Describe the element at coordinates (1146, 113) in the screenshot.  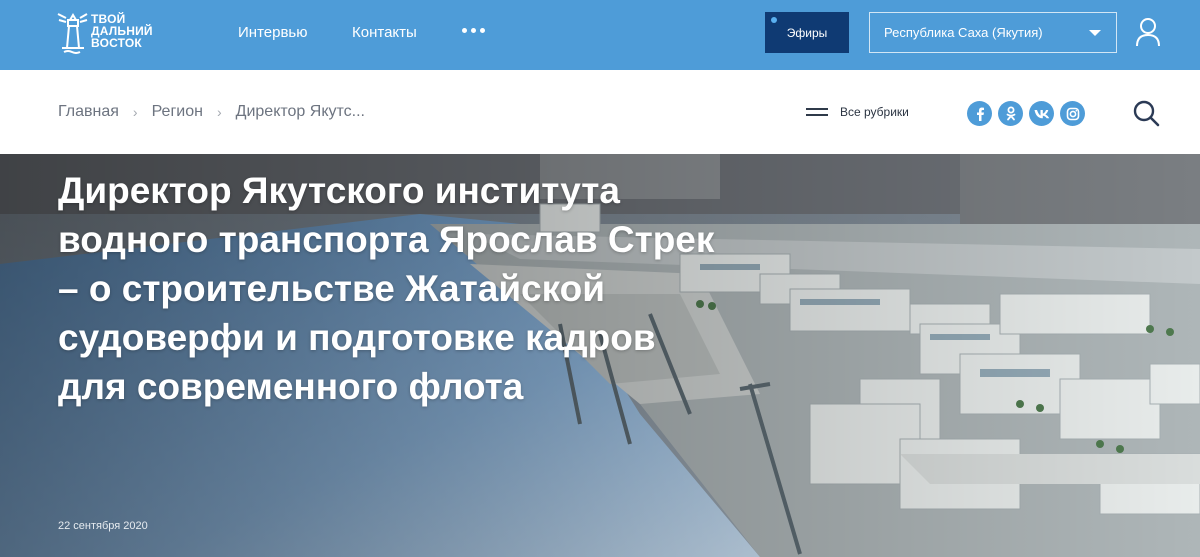
I see `search-icon` at that location.